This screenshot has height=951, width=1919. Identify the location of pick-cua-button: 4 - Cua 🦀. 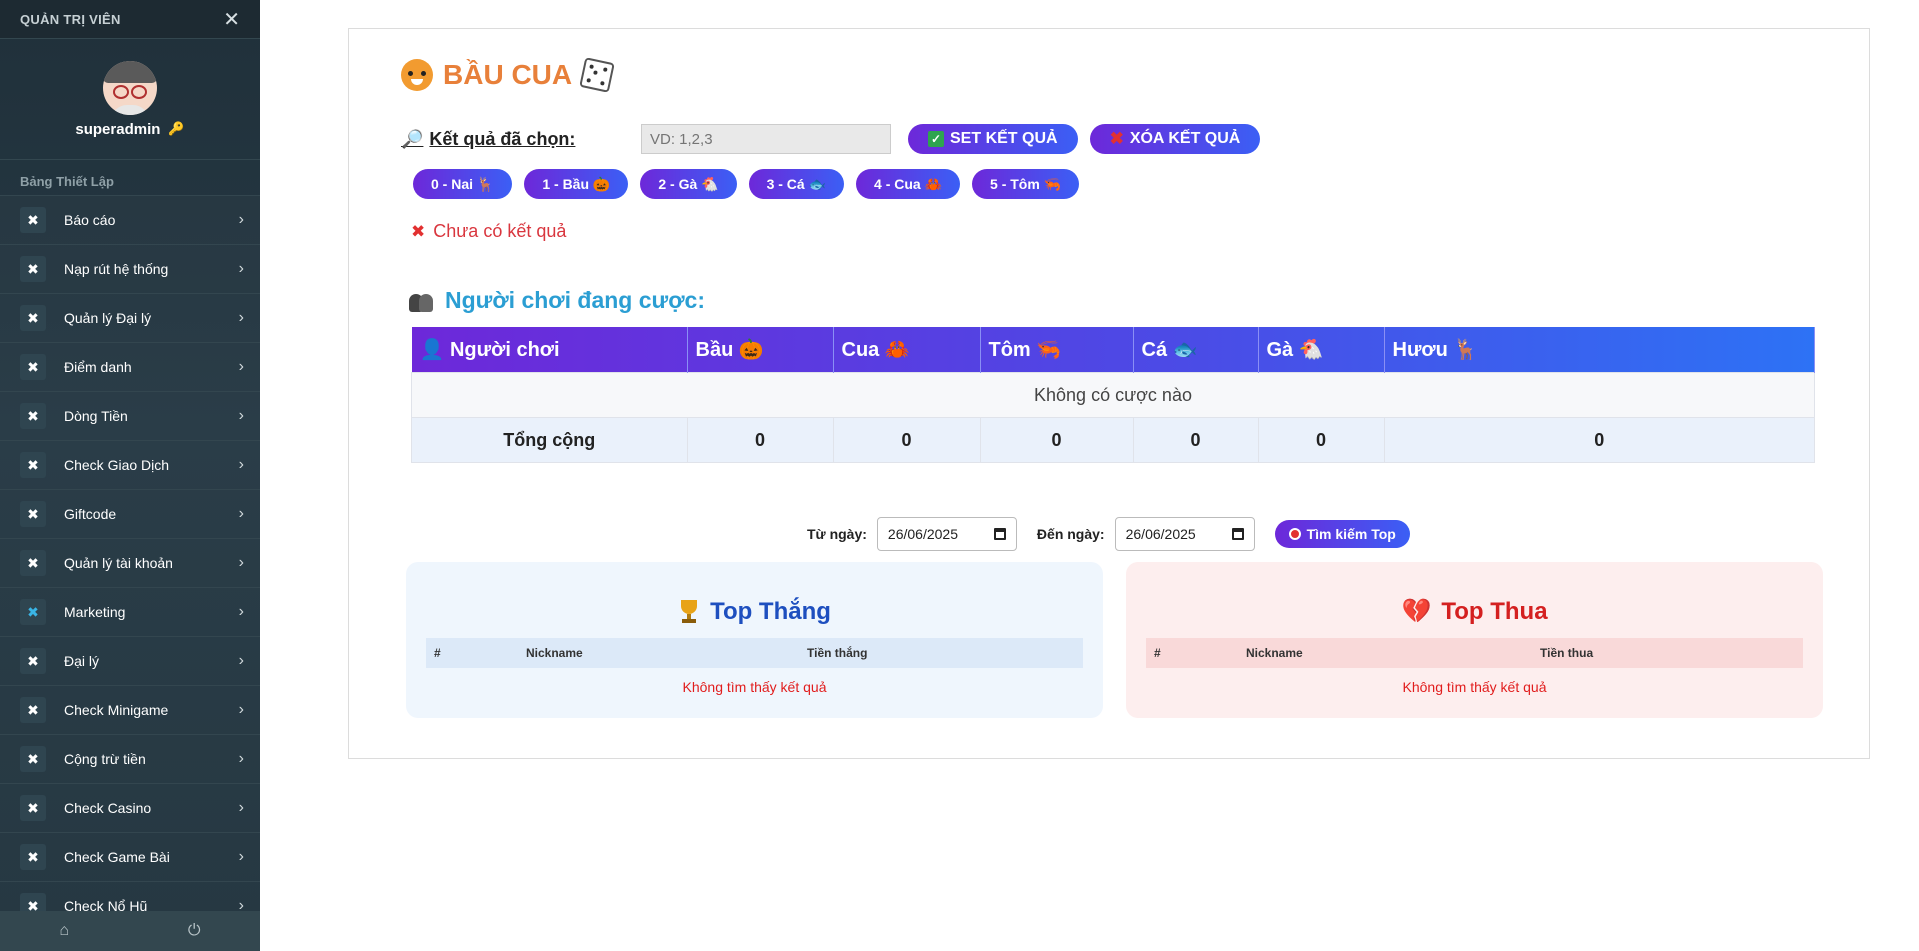
(908, 184).